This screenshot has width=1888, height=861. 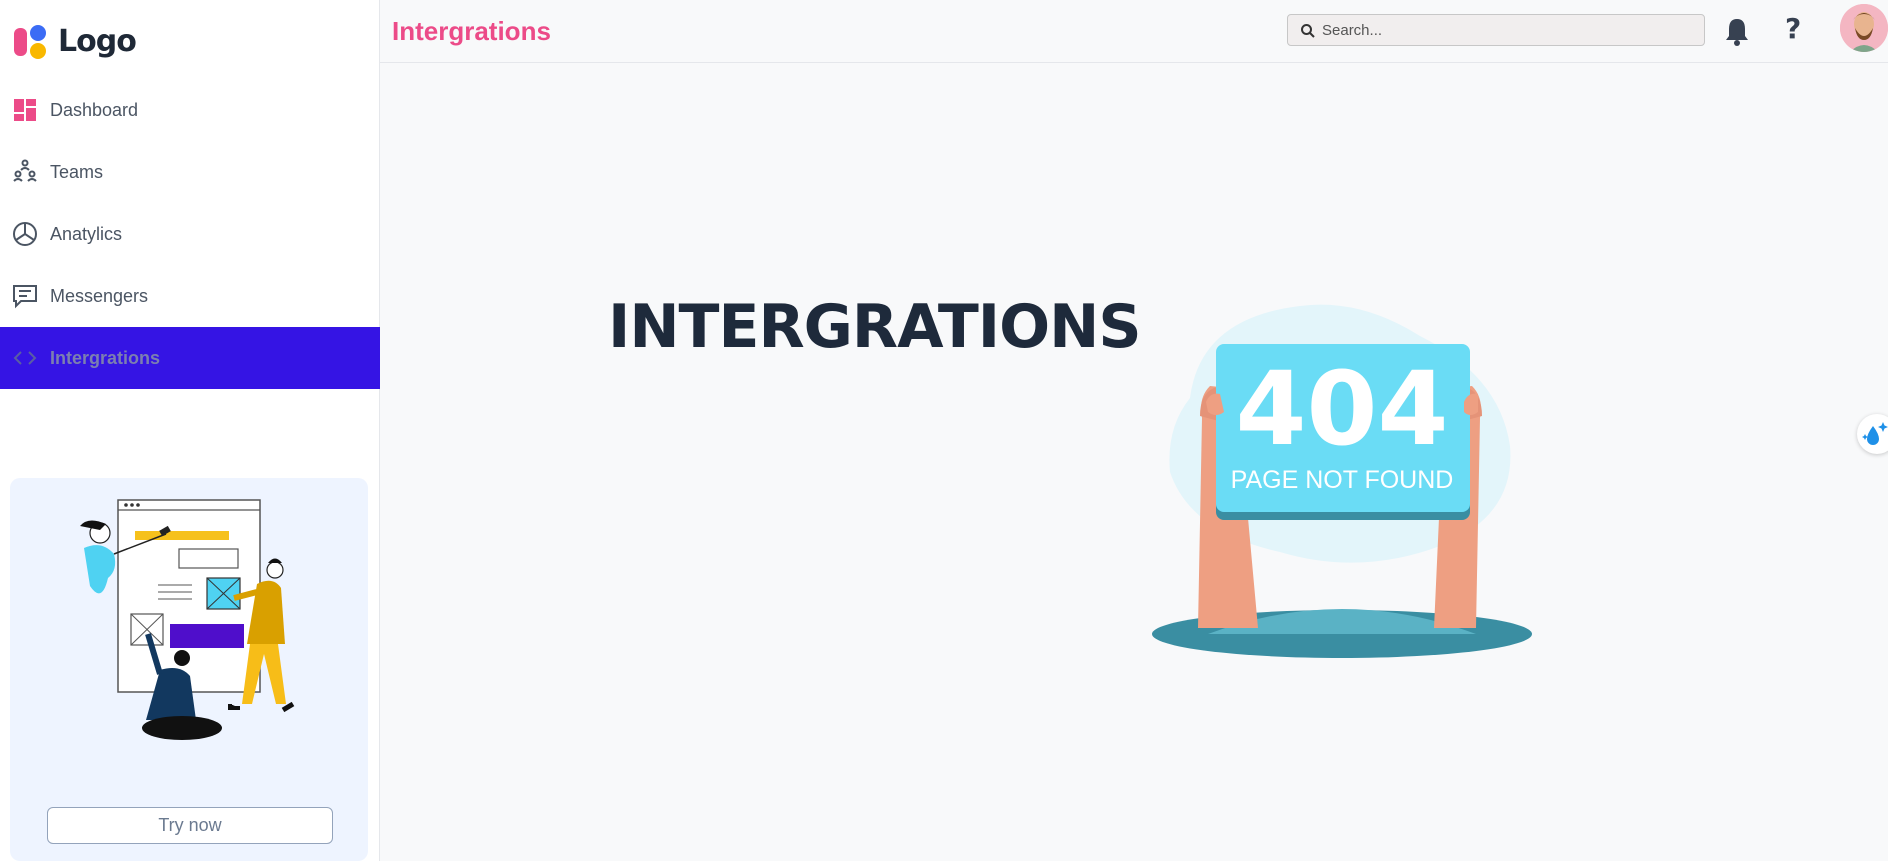 What do you see at coordinates (1134, 31) in the screenshot?
I see `top-header: Intergrations ?` at bounding box center [1134, 31].